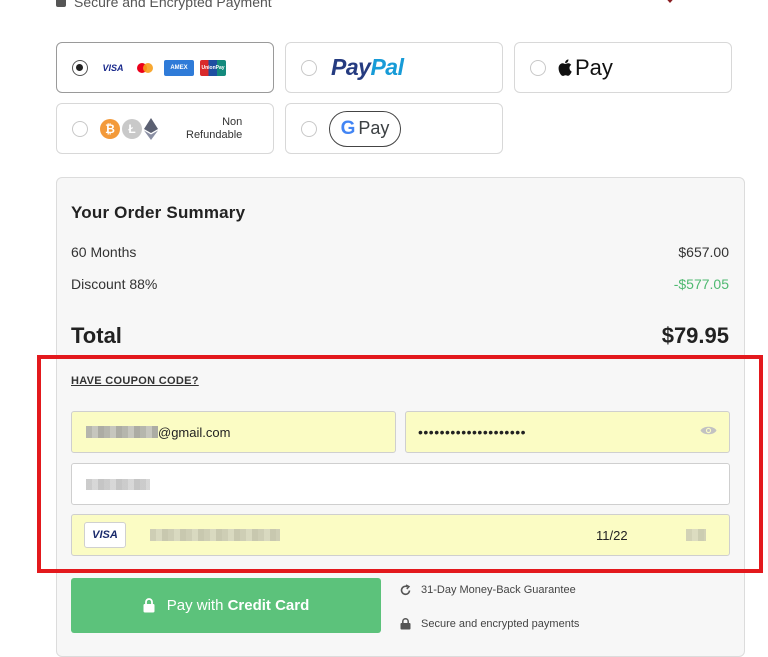 This screenshot has width=768, height=657. I want to click on pay-button-prefix: Pay with, so click(195, 605).